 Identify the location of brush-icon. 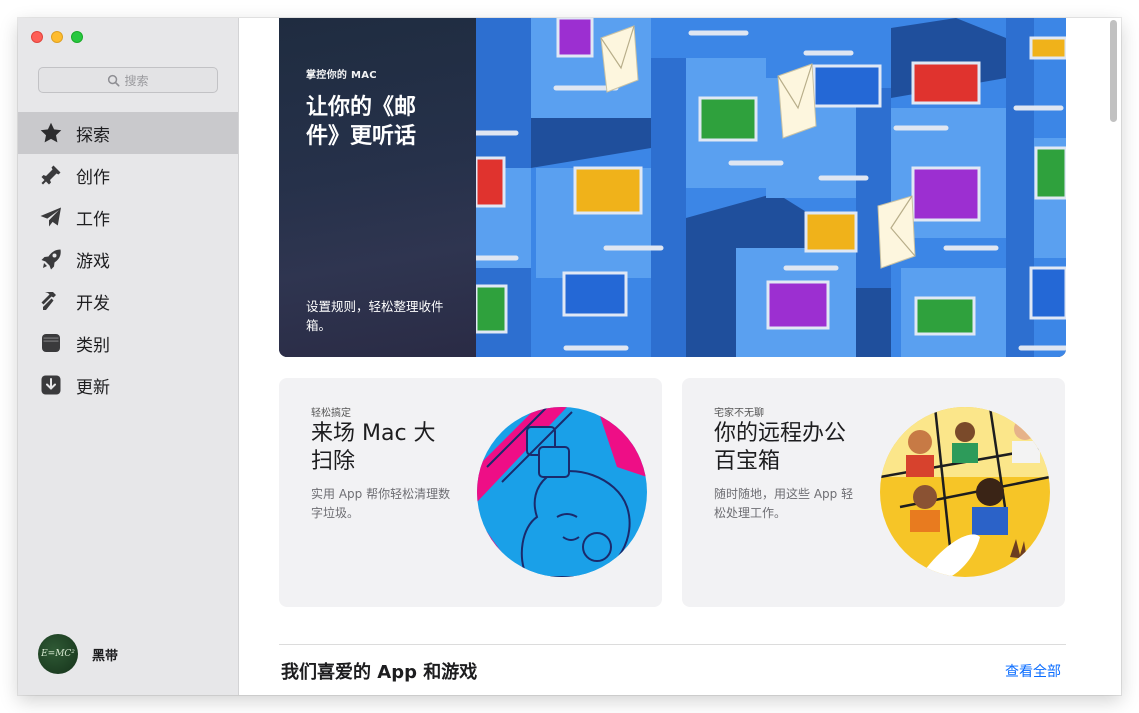
(51, 175).